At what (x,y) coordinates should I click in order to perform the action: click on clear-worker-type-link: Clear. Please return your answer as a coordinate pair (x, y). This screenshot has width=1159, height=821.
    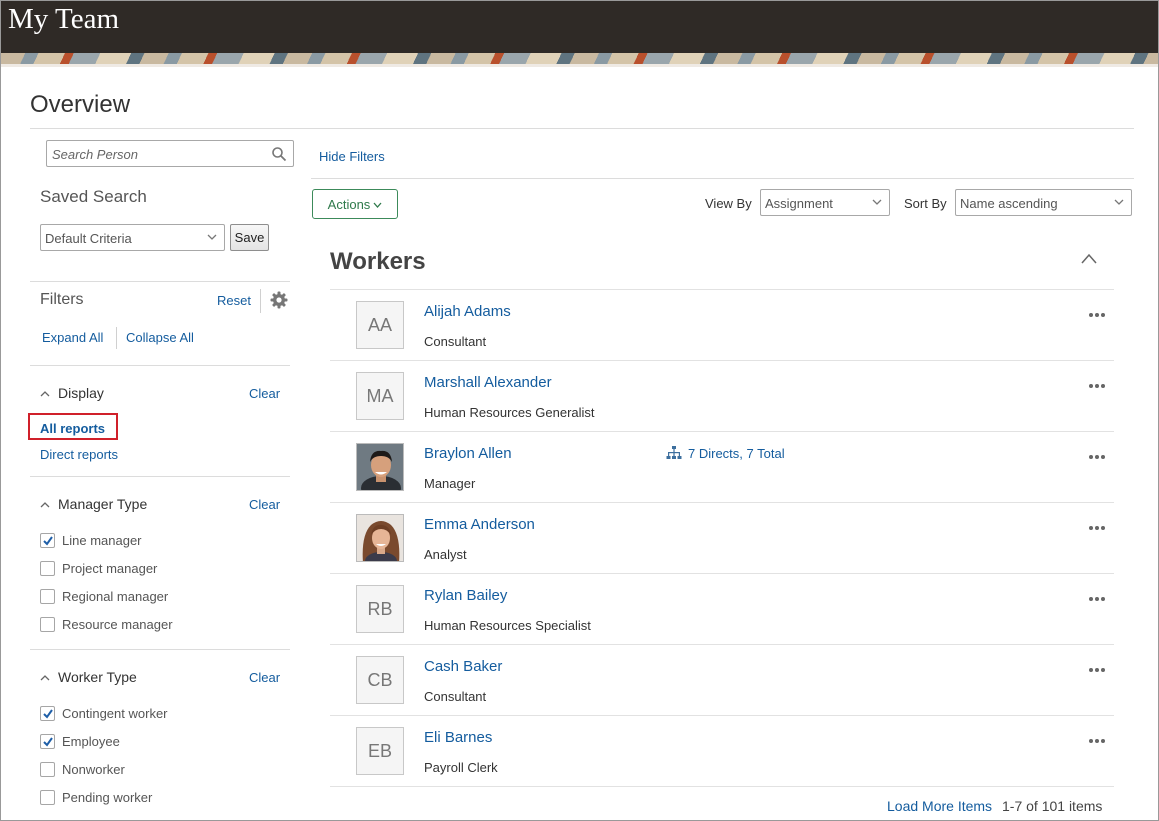
    Looking at the image, I should click on (264, 677).